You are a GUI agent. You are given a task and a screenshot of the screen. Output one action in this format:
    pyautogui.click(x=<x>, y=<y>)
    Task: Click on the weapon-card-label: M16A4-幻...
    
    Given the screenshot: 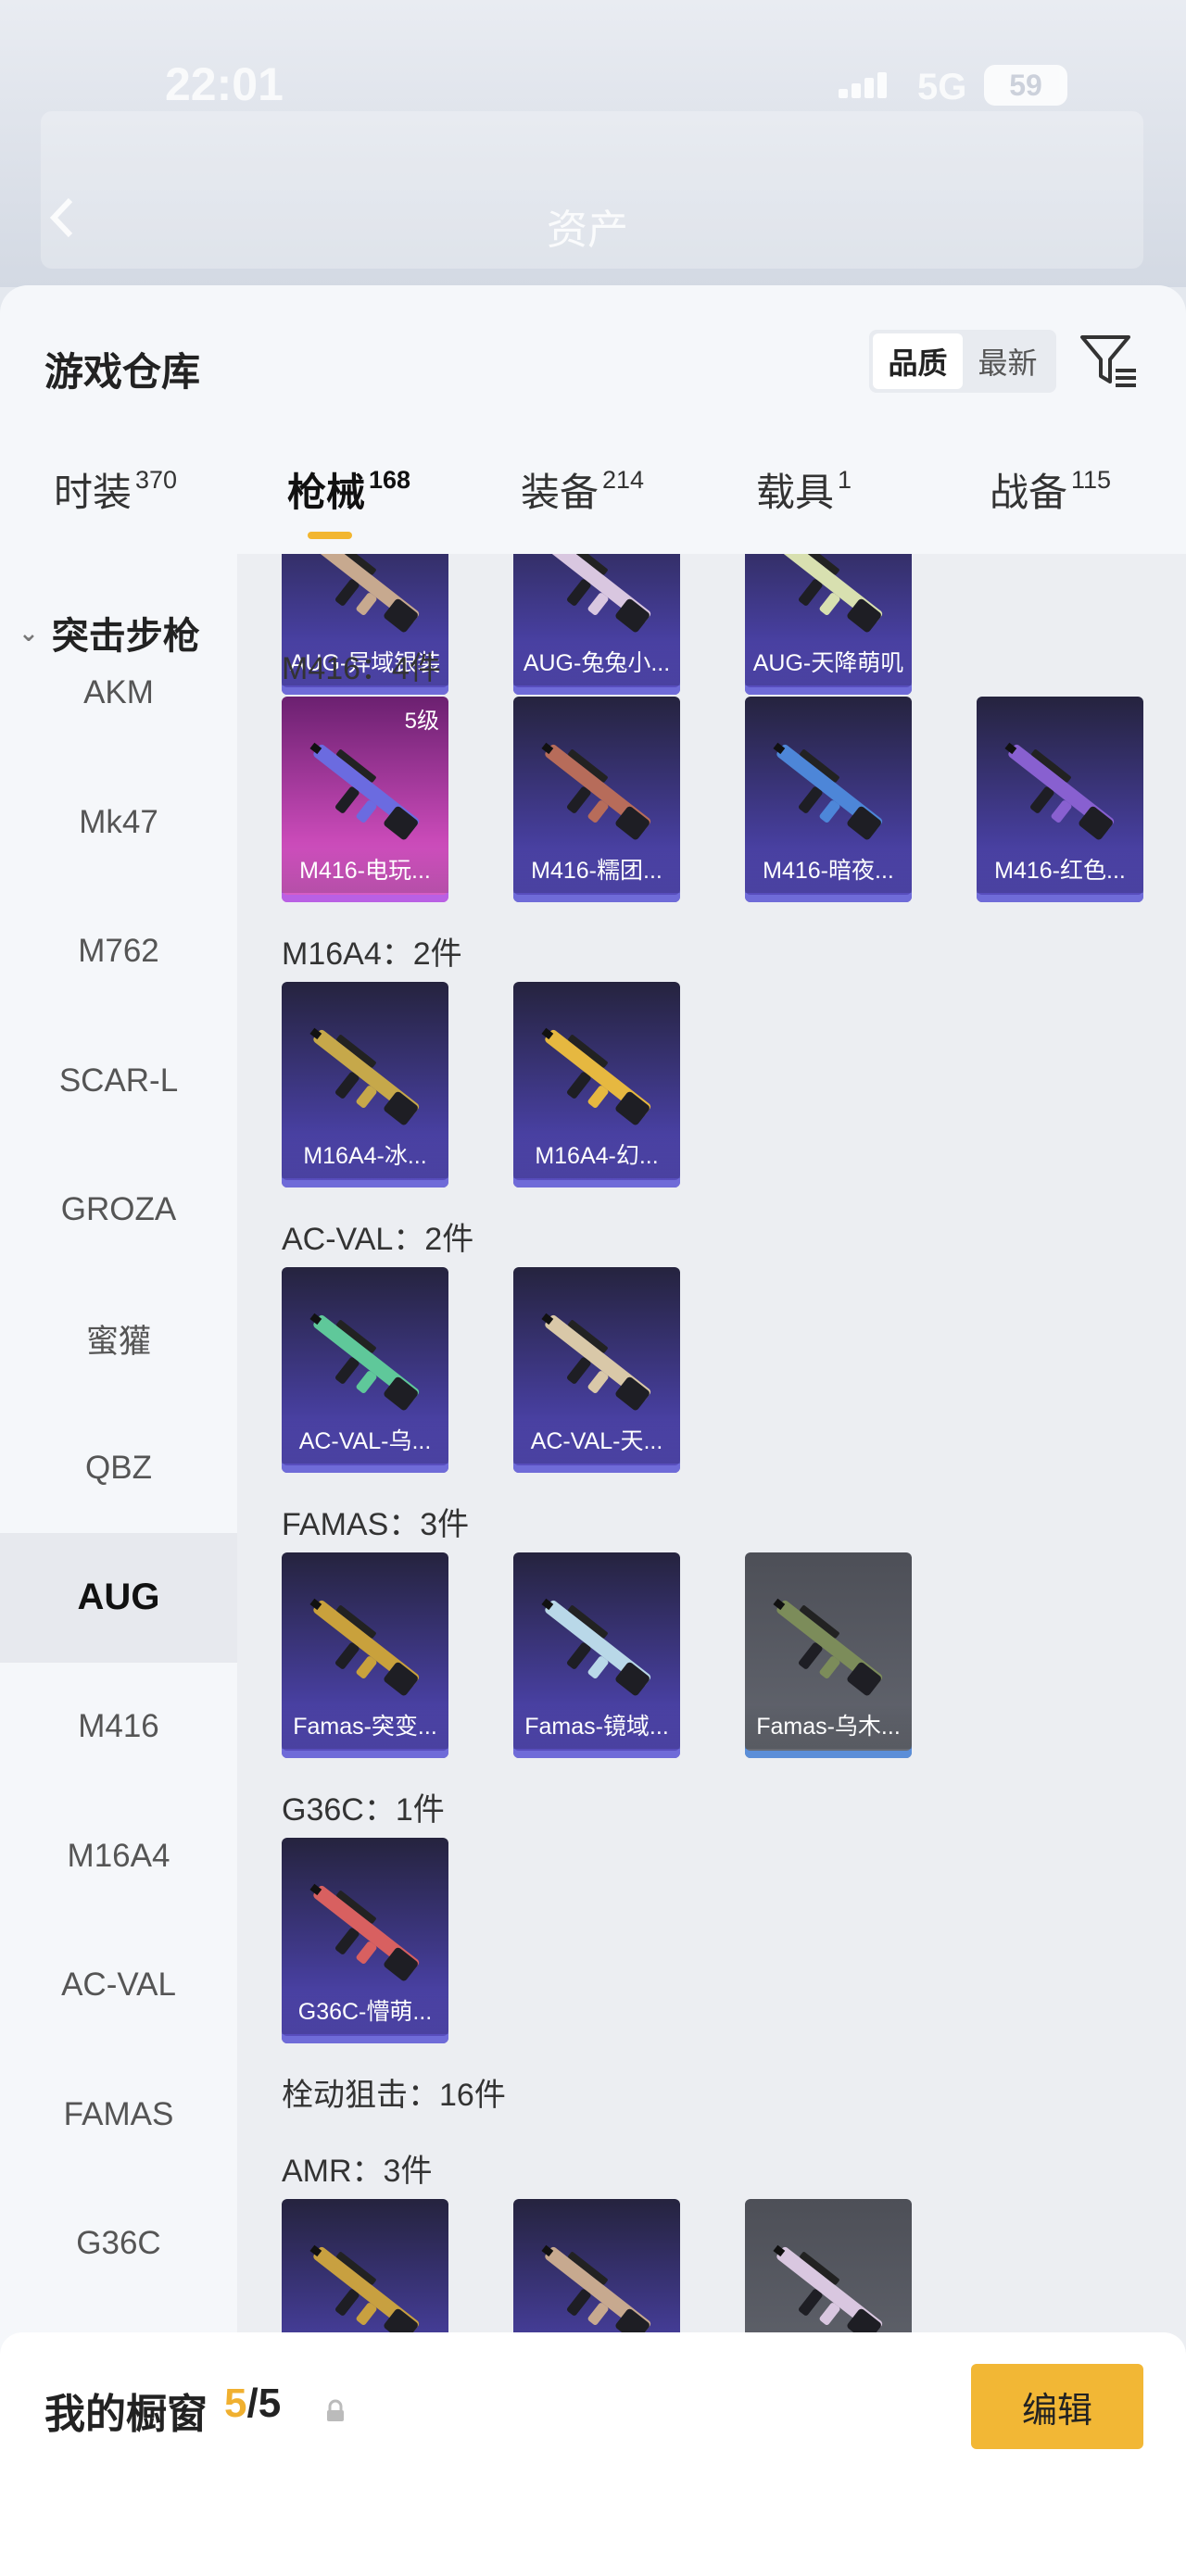 What is the action you would take?
    pyautogui.click(x=596, y=1156)
    